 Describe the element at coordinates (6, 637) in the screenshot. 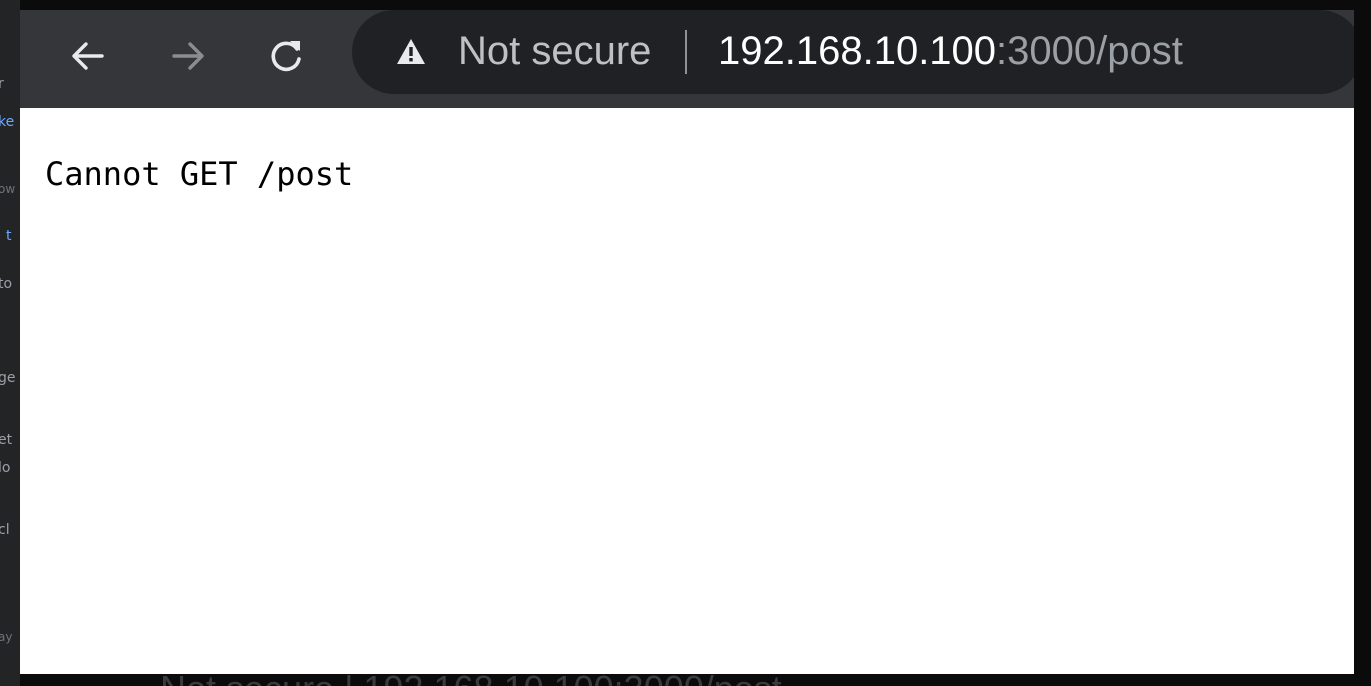

I see `background-text-fragment: ay` at that location.